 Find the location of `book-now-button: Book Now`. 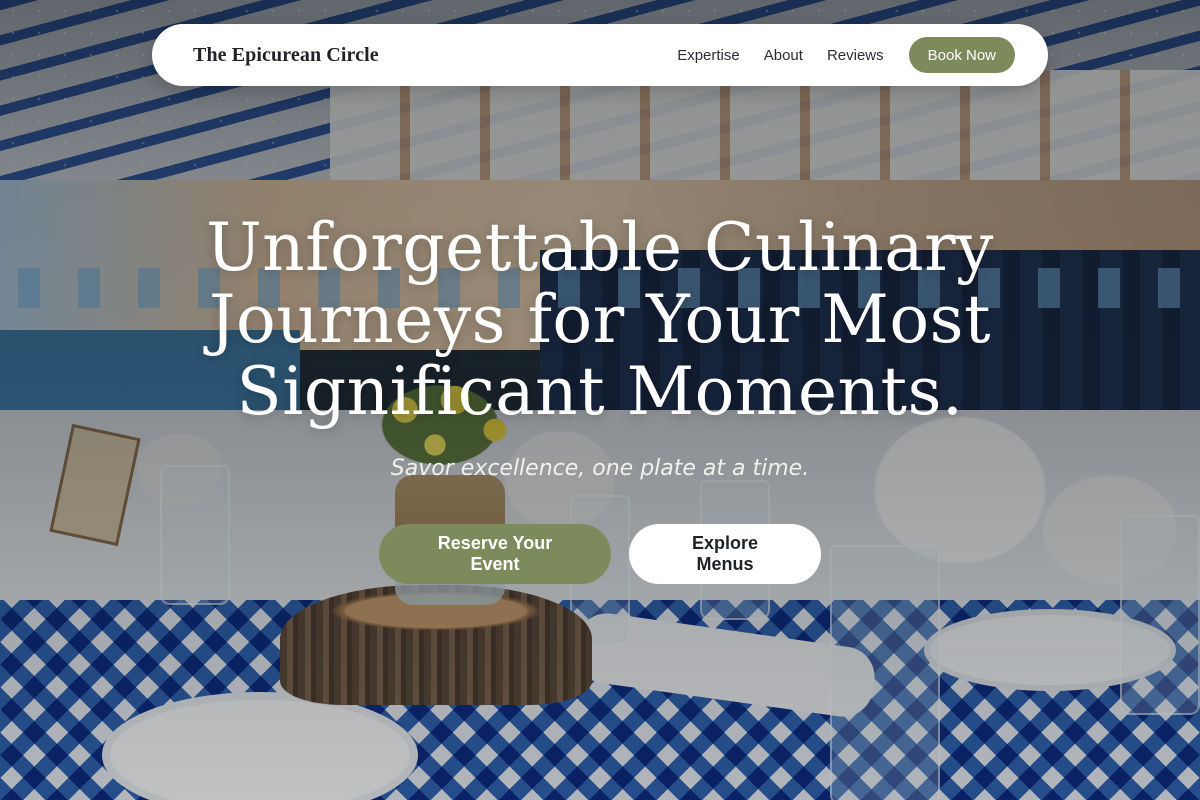

book-now-button: Book Now is located at coordinates (961, 55).